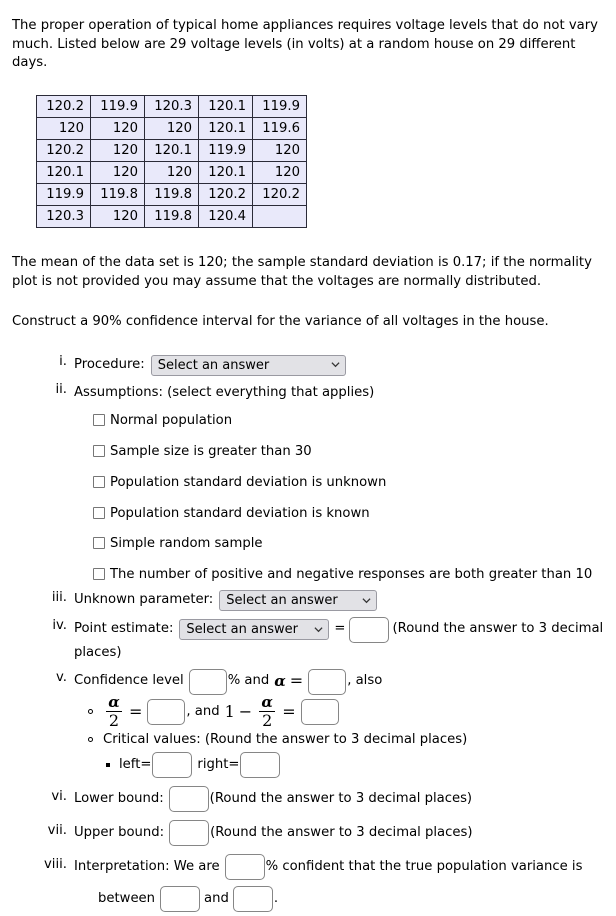 The image size is (616, 916). Describe the element at coordinates (127, 898) in the screenshot. I see `between-label: between` at that location.